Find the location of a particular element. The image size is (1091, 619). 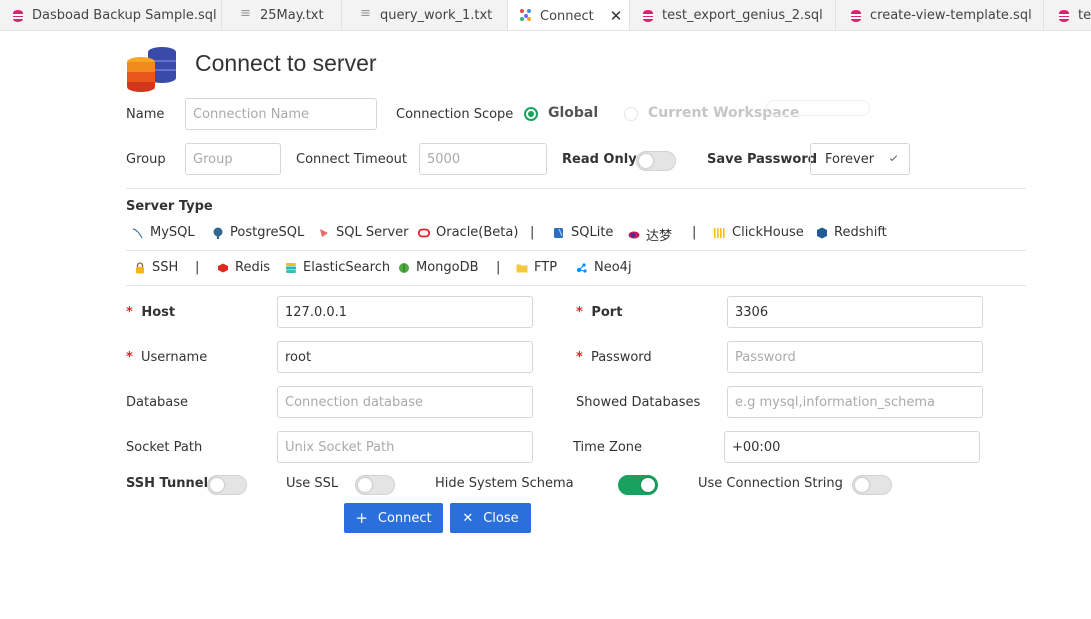

server-type-ssh: SSH is located at coordinates (156, 267).